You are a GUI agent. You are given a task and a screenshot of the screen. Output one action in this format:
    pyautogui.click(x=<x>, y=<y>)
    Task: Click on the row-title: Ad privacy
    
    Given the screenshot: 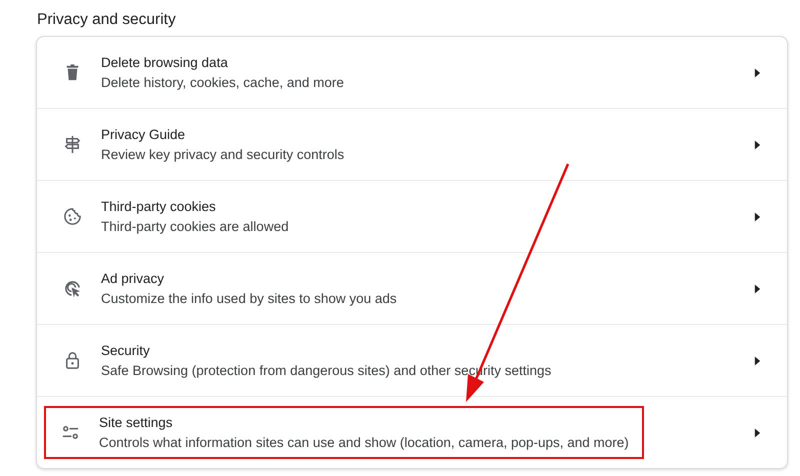 What is the action you would take?
    pyautogui.click(x=133, y=278)
    